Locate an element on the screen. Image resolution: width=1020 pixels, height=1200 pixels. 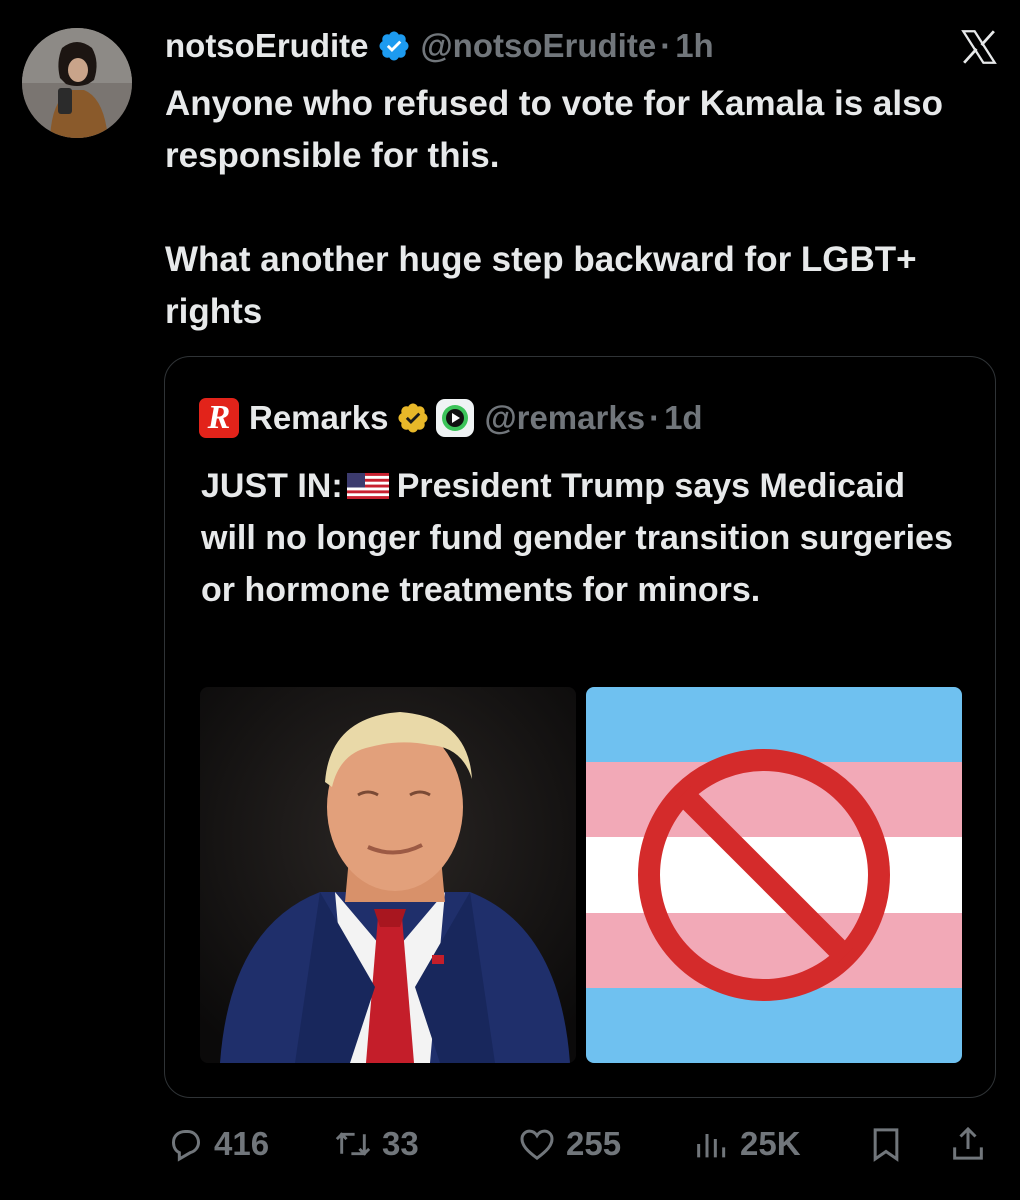
quoted-author-display-name: Remarks is located at coordinates (318, 418).